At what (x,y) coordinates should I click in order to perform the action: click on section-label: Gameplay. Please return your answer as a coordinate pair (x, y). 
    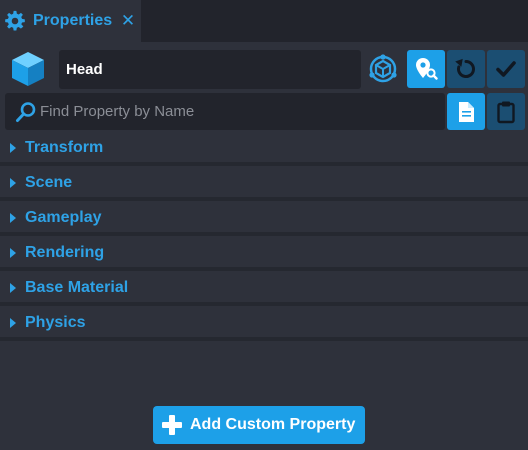
    Looking at the image, I should click on (63, 217).